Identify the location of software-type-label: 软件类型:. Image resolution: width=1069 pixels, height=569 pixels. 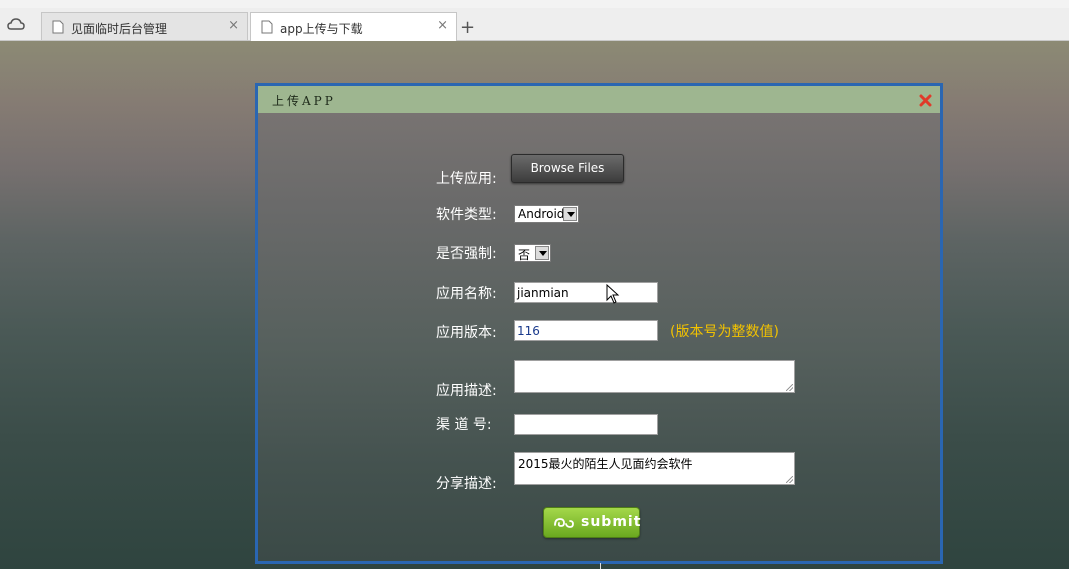
(466, 215).